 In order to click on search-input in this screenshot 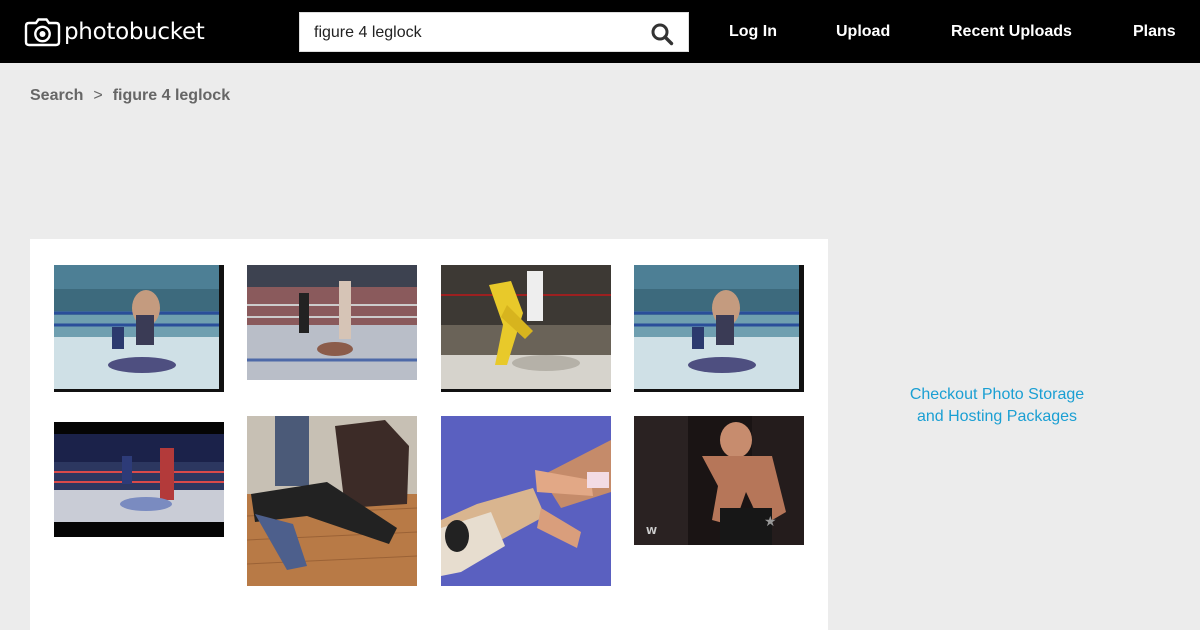, I will do `click(474, 33)`.